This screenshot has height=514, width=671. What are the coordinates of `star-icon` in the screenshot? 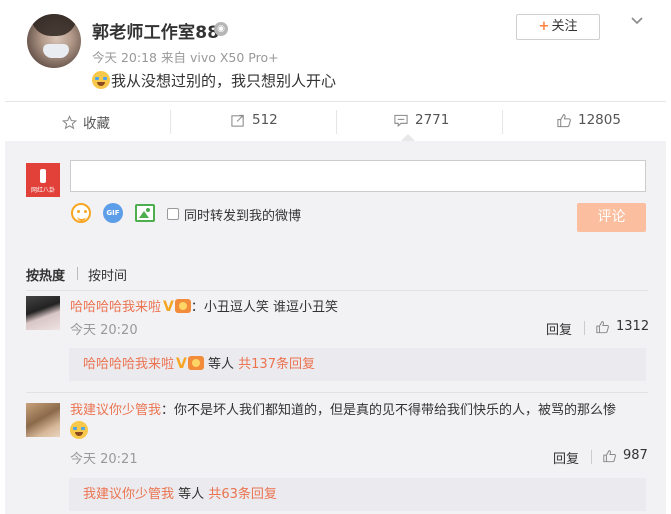 It's located at (69, 121).